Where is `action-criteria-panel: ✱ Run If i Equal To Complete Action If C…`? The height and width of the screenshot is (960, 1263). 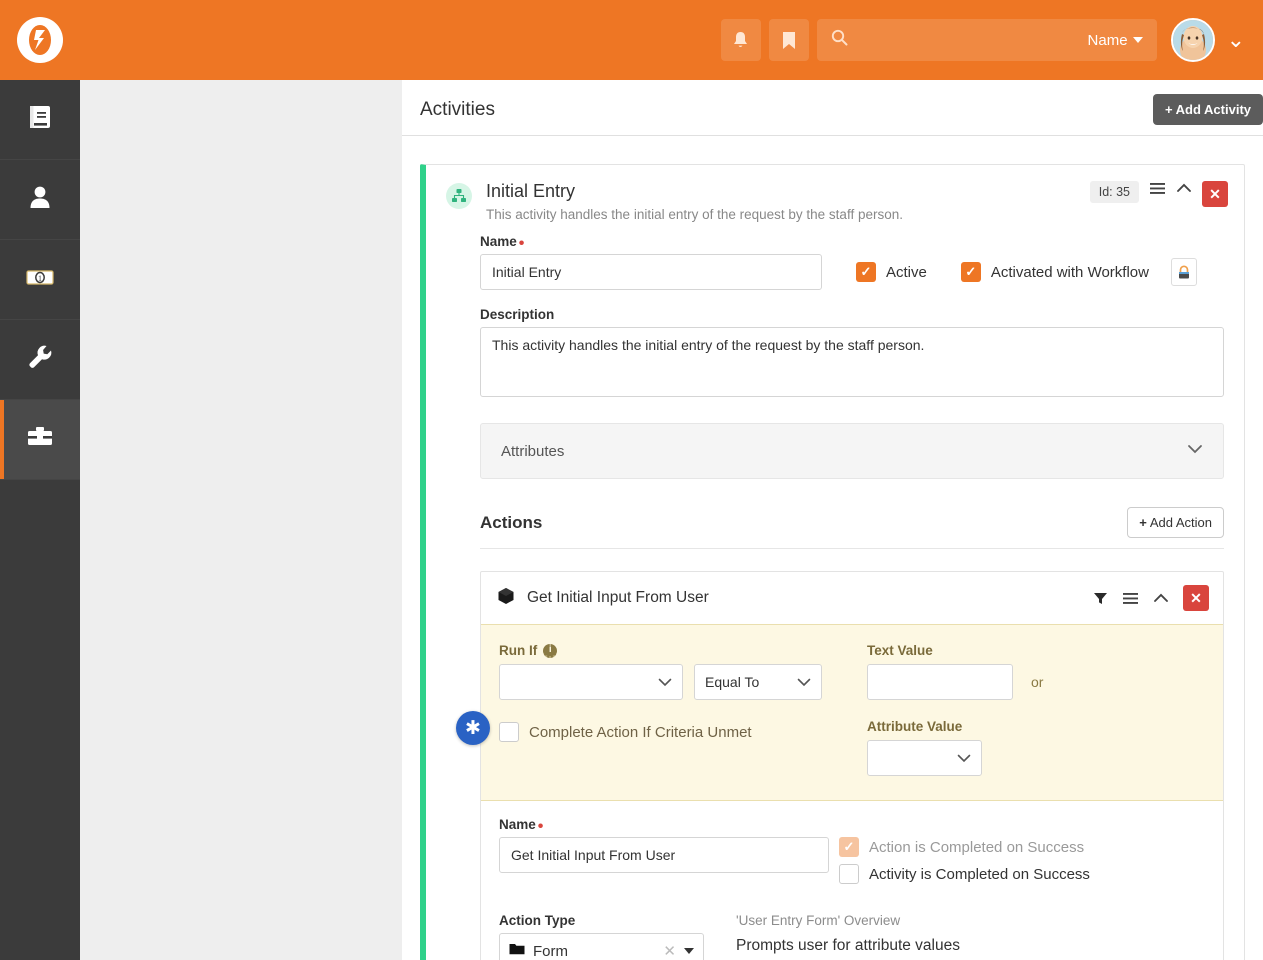
action-criteria-panel: ✱ Run If i Equal To Complete Action If C… is located at coordinates (839, 712).